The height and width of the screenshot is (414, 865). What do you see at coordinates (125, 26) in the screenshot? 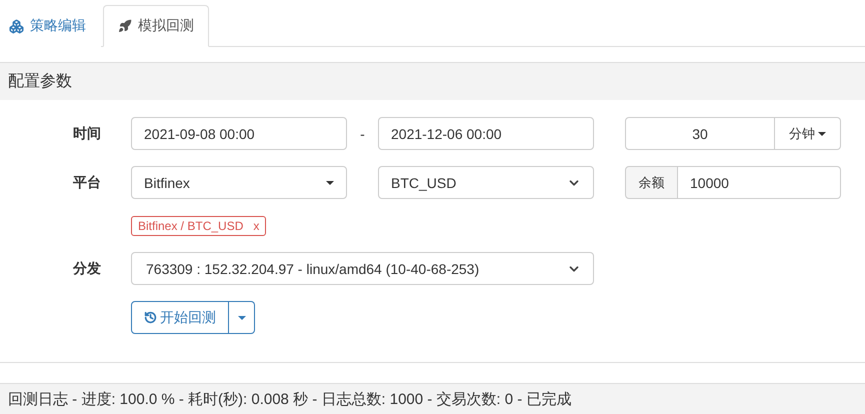
I see `rocket-icon` at bounding box center [125, 26].